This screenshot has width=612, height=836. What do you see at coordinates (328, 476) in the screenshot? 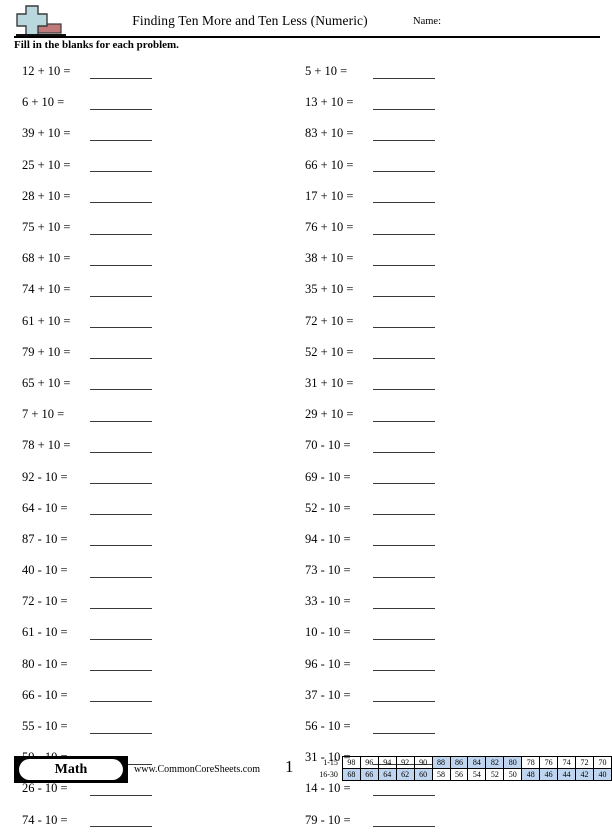
I see `problem-expression: 69 - 10 =` at bounding box center [328, 476].